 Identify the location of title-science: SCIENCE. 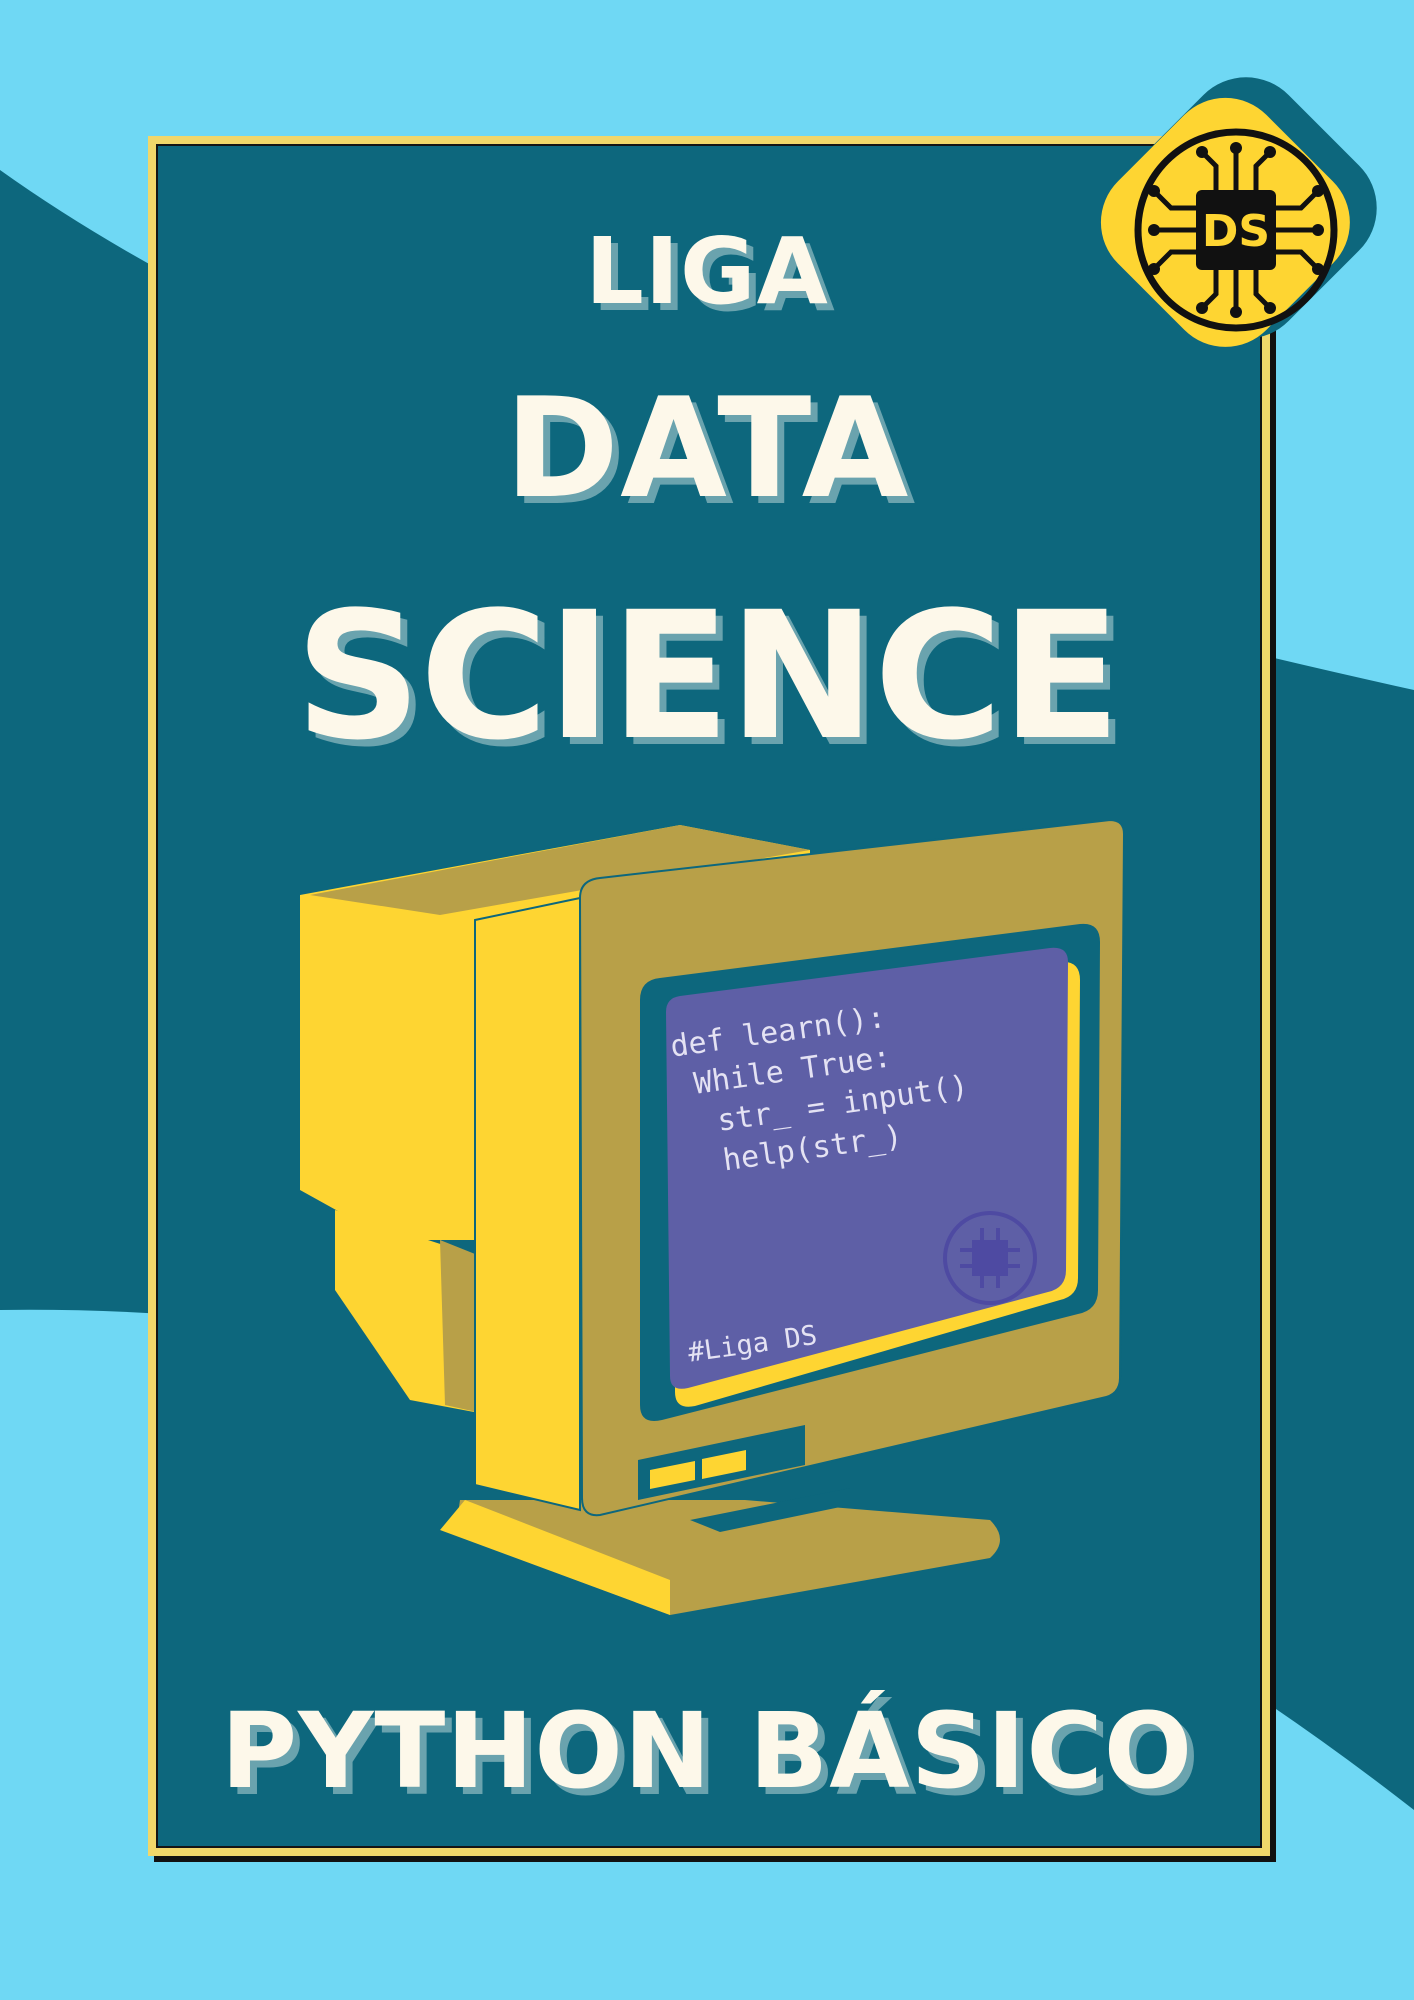
(707, 676).